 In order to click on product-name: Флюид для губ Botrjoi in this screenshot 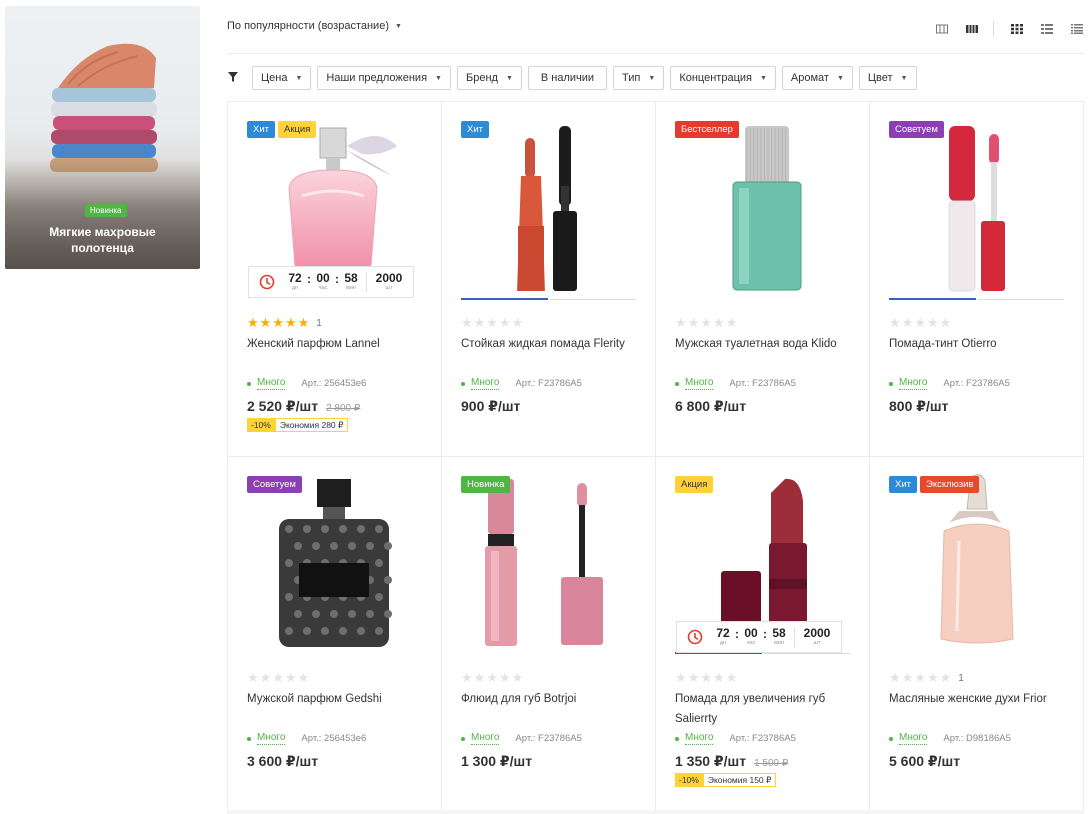, I will do `click(551, 699)`.